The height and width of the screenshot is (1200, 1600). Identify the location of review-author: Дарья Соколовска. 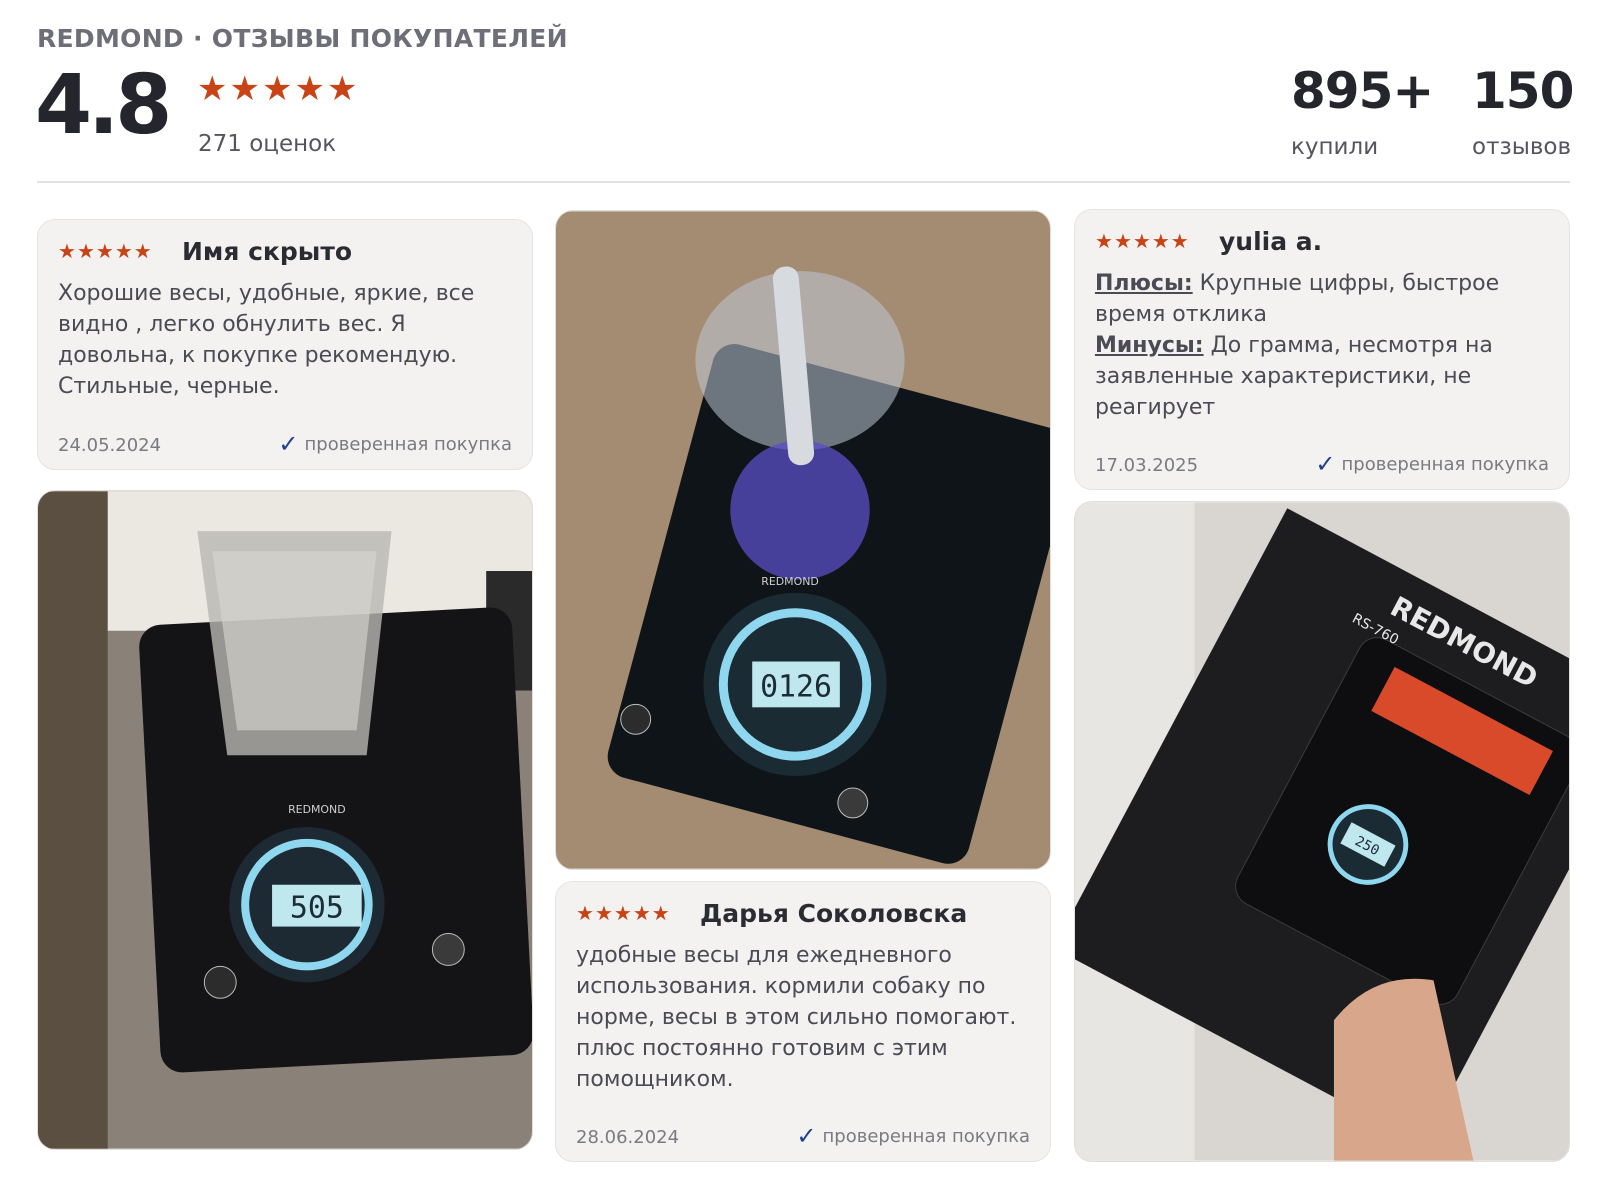
(834, 913).